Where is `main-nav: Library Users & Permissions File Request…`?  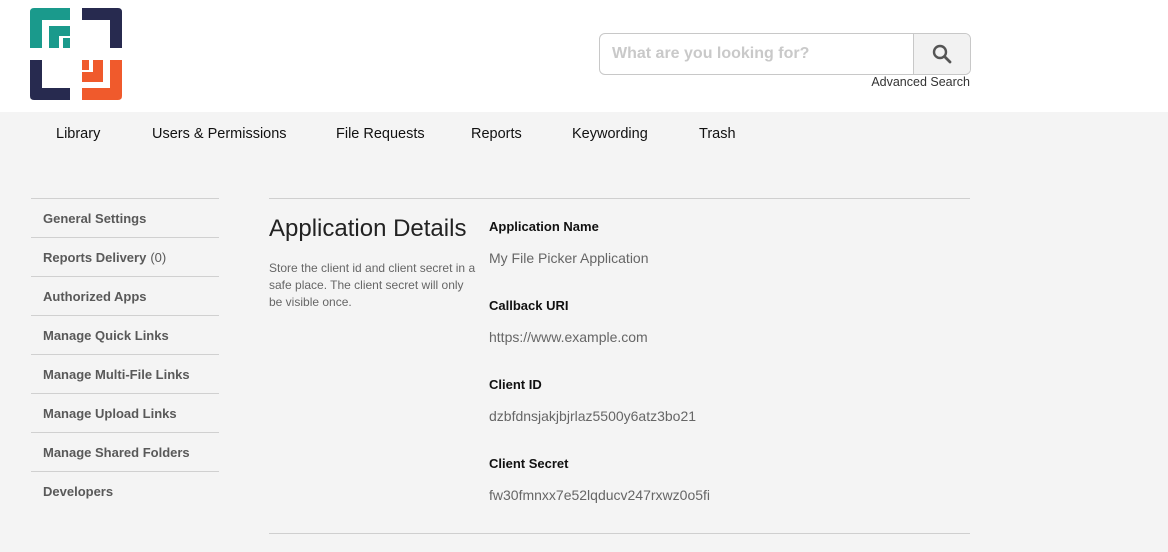
main-nav: Library Users & Permissions File Request… is located at coordinates (584, 135).